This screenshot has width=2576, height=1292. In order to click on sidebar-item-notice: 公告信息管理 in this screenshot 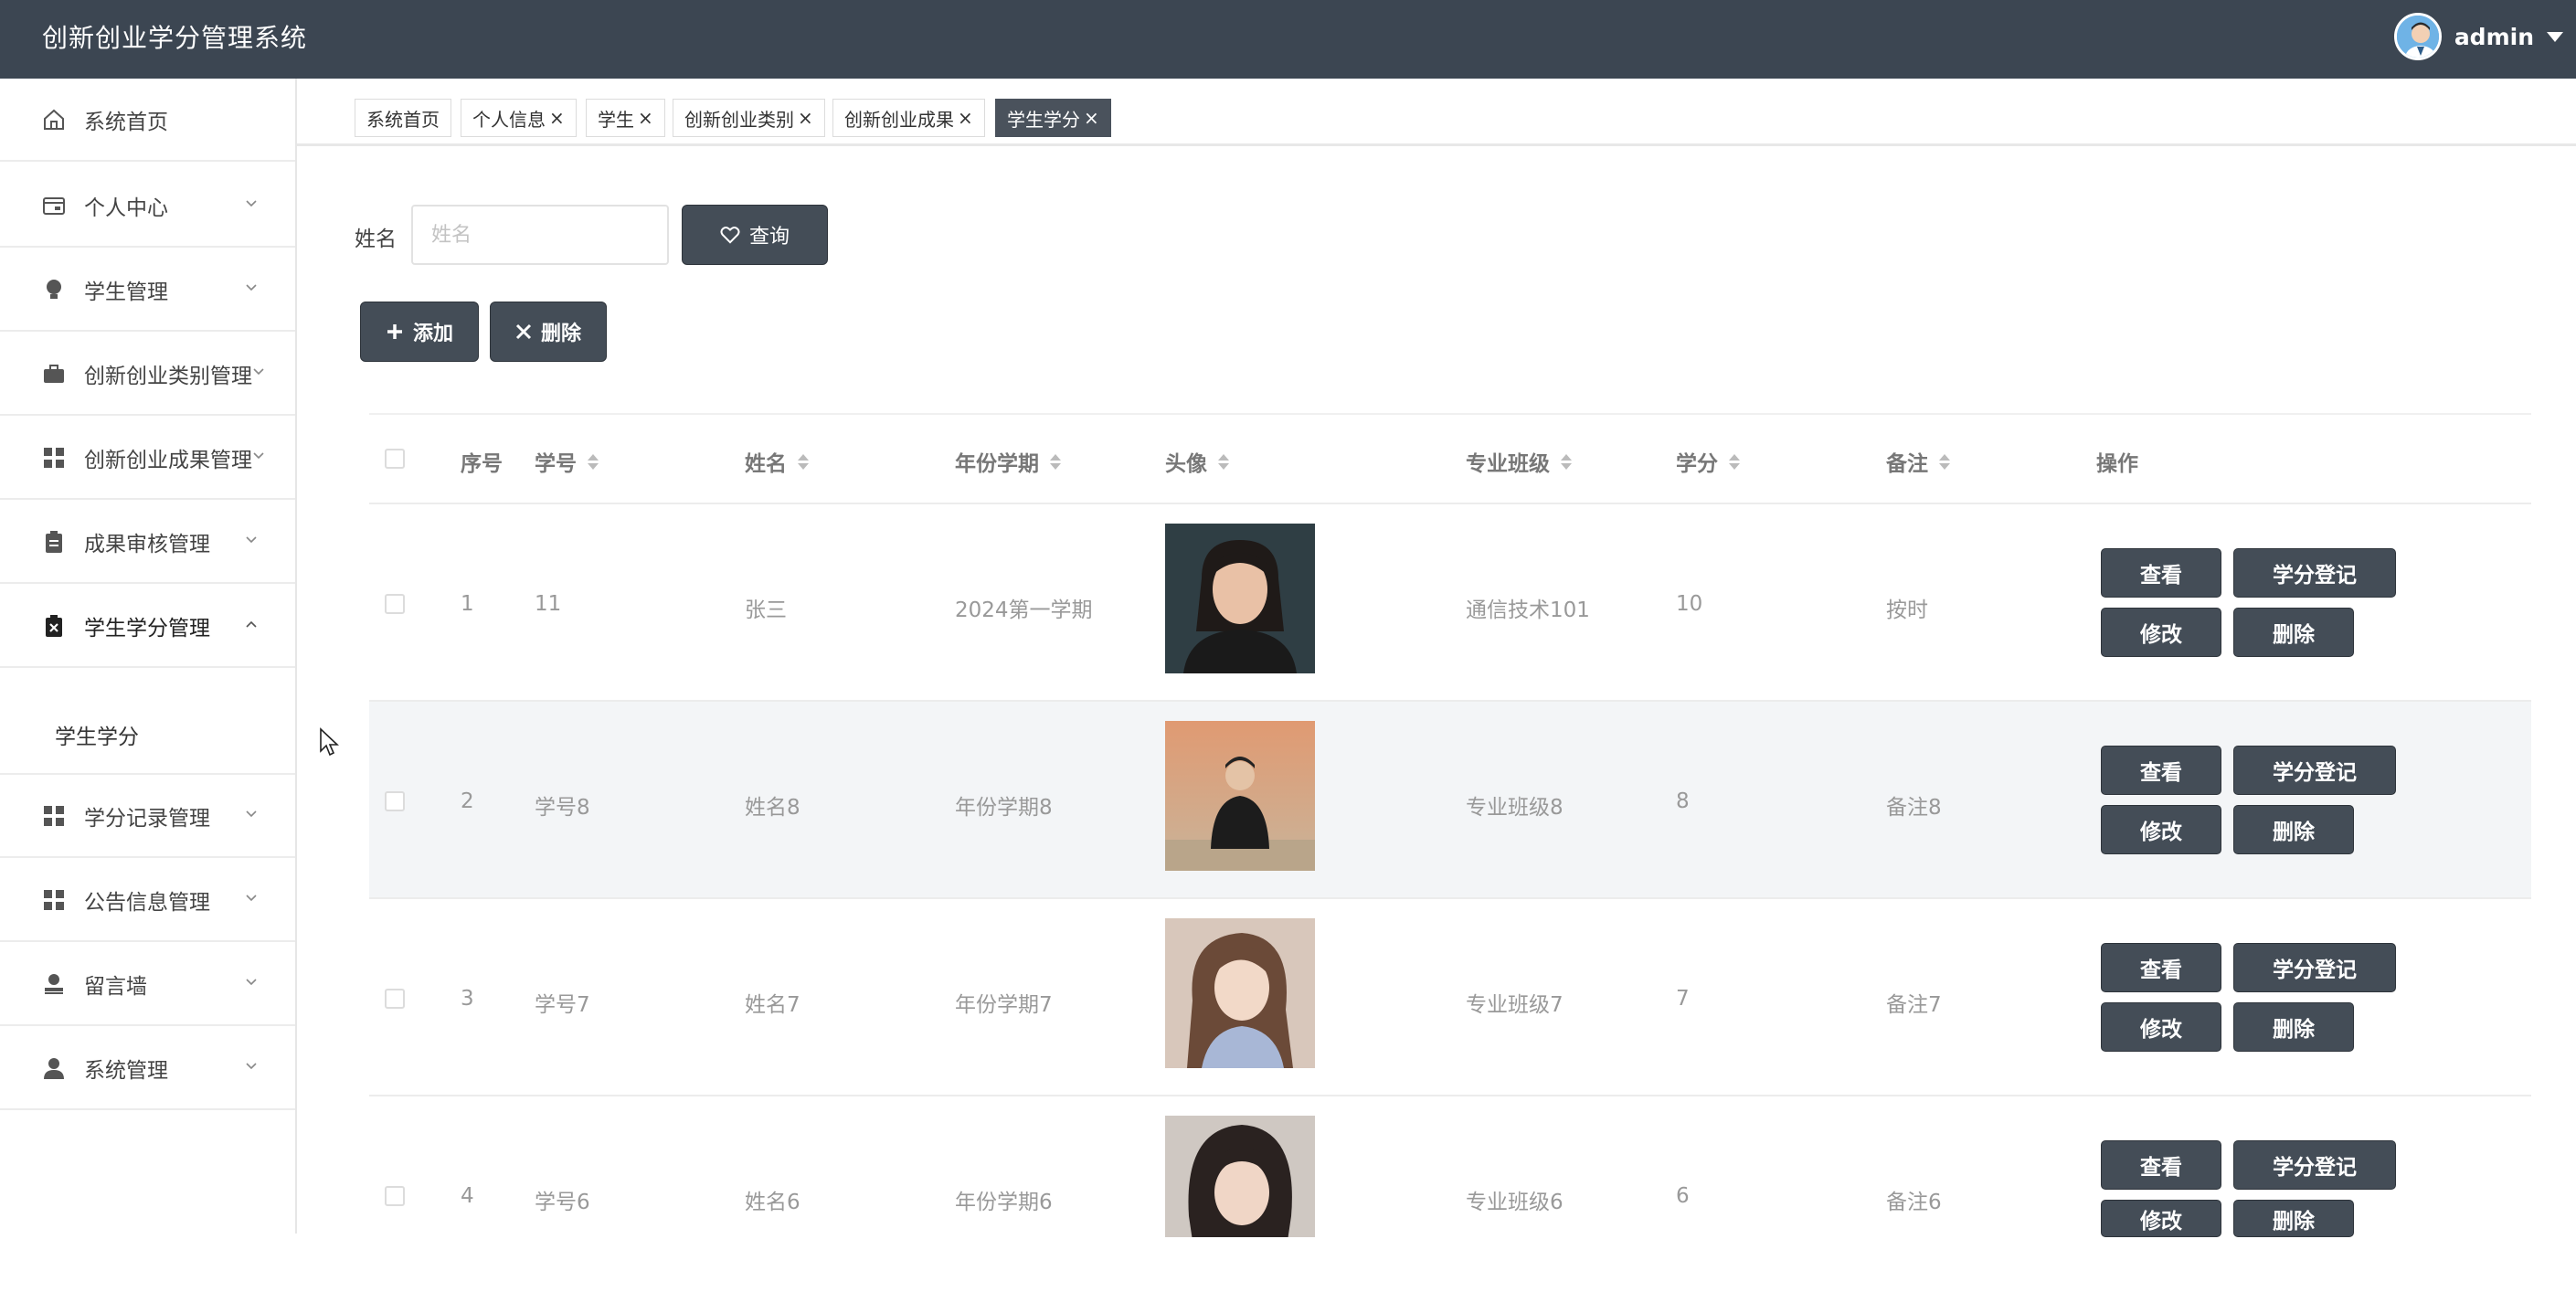, I will do `click(147, 900)`.